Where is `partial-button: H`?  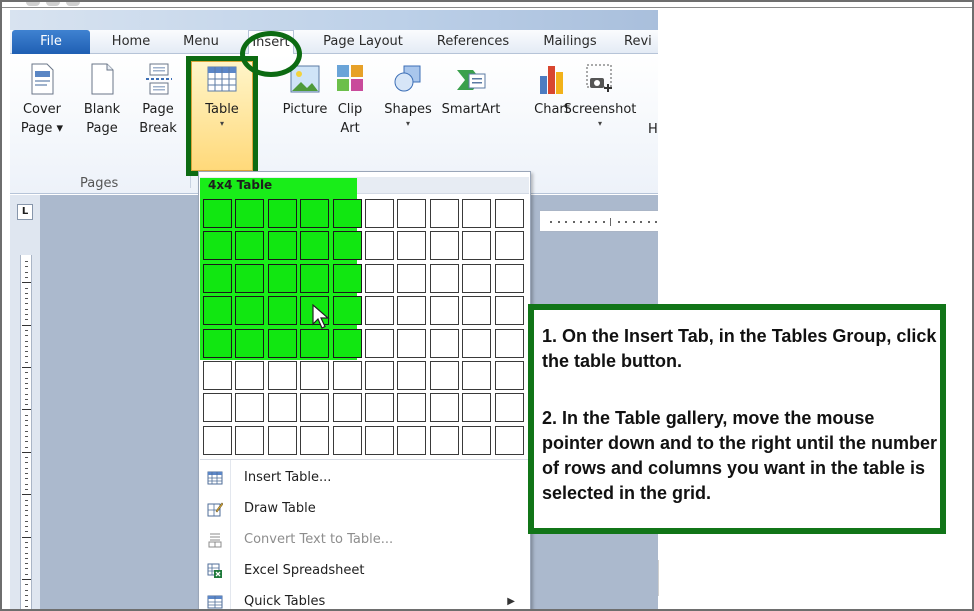
partial-button: H is located at coordinates (653, 129).